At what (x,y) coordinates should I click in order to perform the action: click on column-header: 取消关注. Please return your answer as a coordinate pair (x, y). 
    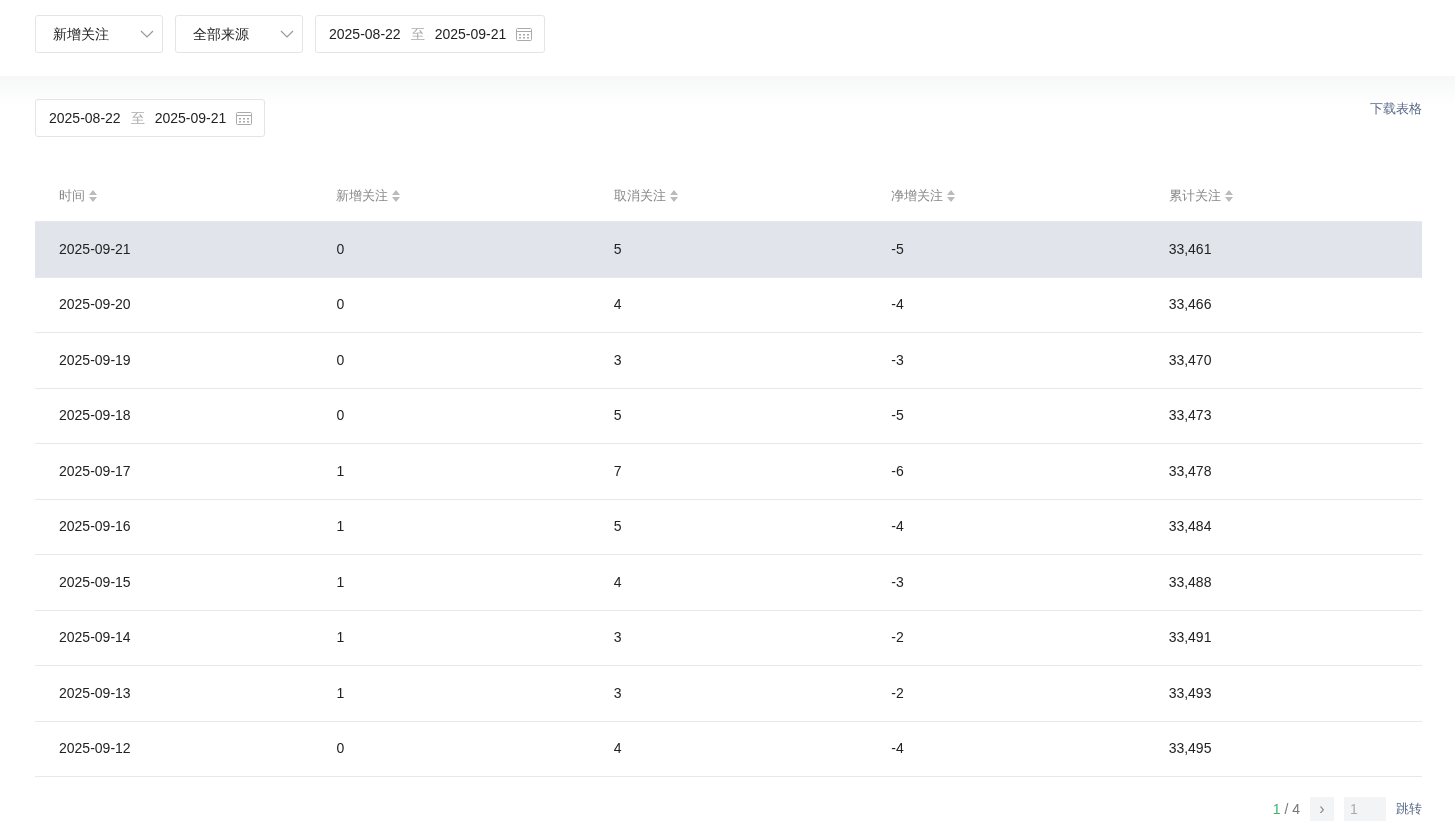
    Looking at the image, I should click on (639, 195).